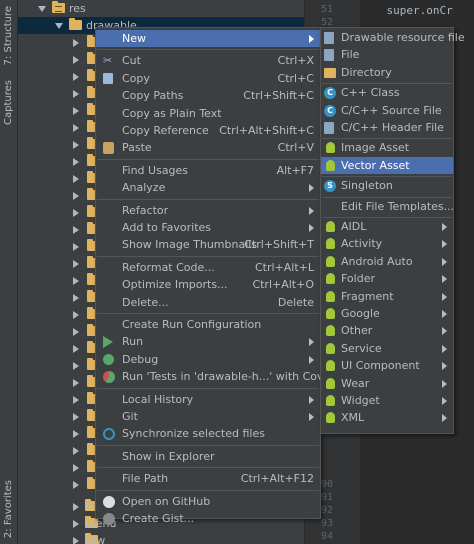 Image resolution: width=474 pixels, height=544 pixels. What do you see at coordinates (208, 147) in the screenshot?
I see `menu-item-paste: Paste Ctrl+V` at bounding box center [208, 147].